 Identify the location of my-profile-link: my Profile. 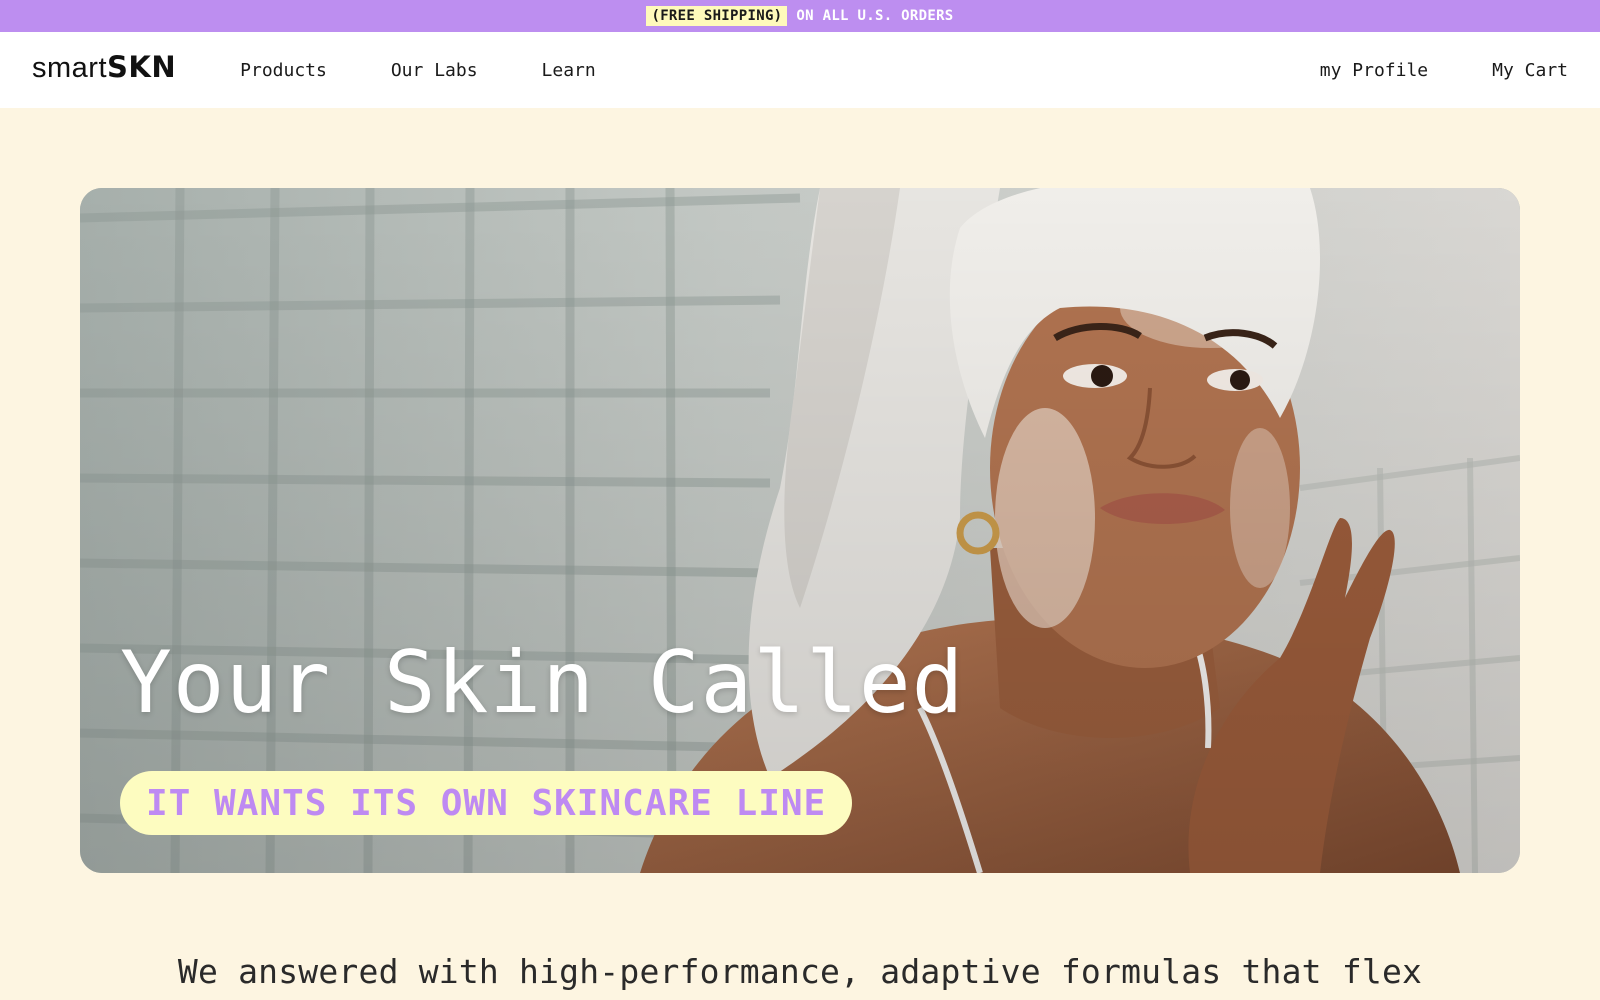
(1374, 70).